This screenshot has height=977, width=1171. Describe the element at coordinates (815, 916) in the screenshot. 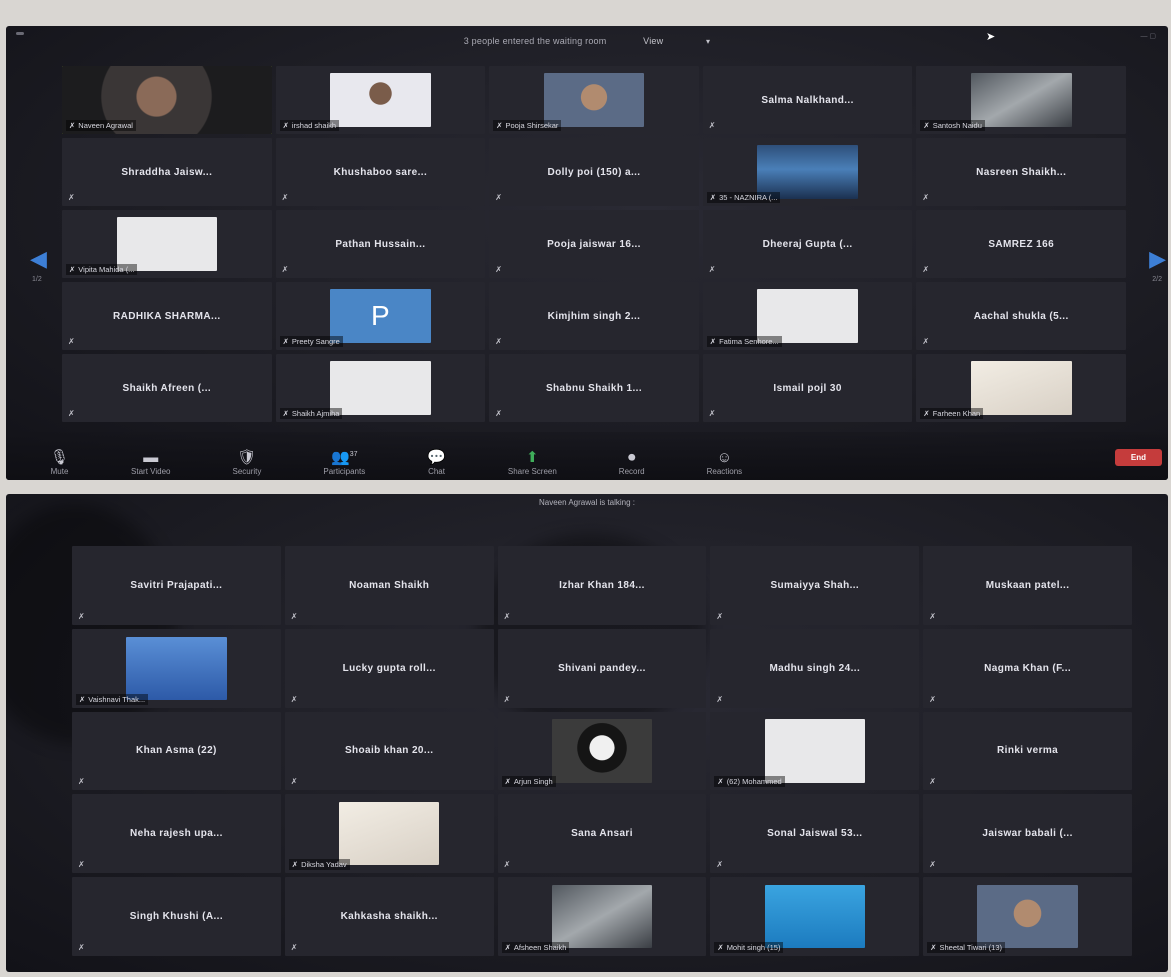

I see `participant-tile: ✗ Mohit singh (15)` at that location.